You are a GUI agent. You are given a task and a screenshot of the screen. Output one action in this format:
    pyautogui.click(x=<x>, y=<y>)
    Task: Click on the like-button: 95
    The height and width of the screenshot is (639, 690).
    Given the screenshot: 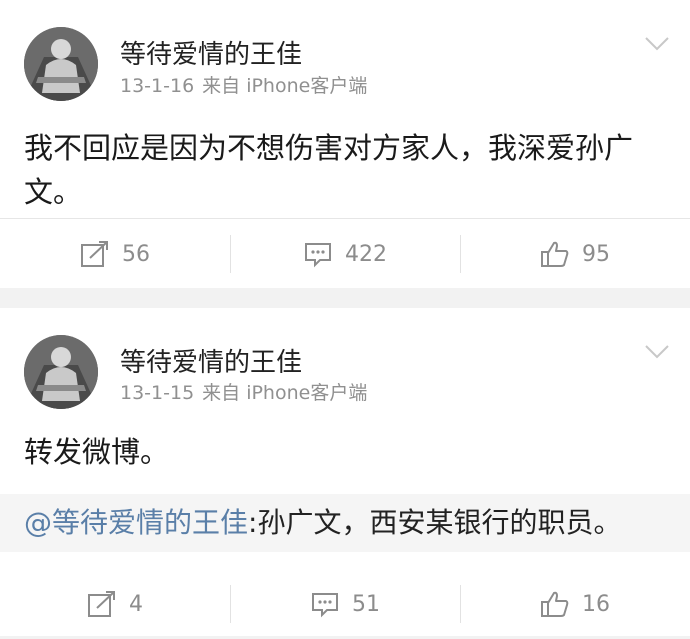 What is the action you would take?
    pyautogui.click(x=575, y=254)
    